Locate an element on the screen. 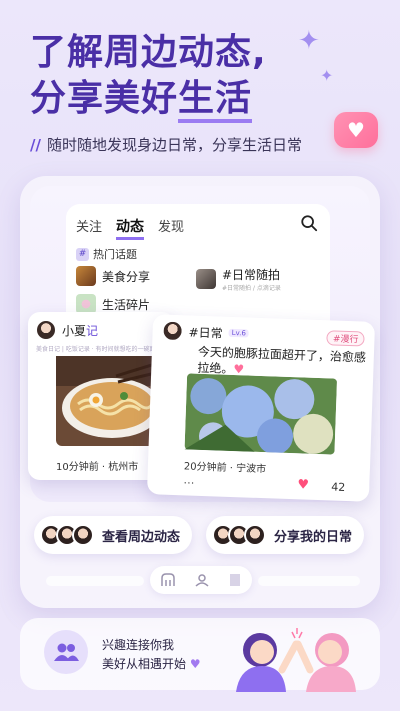 This screenshot has width=400, height=711. users-glyph is located at coordinates (66, 652).